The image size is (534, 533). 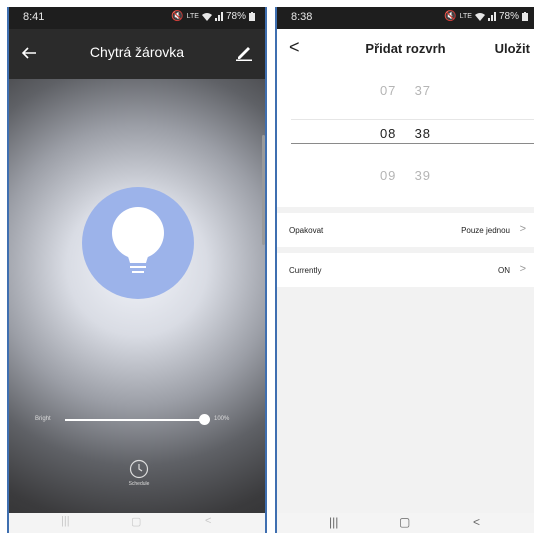 What do you see at coordinates (423, 133) in the screenshot?
I see `minute-value: 38` at bounding box center [423, 133].